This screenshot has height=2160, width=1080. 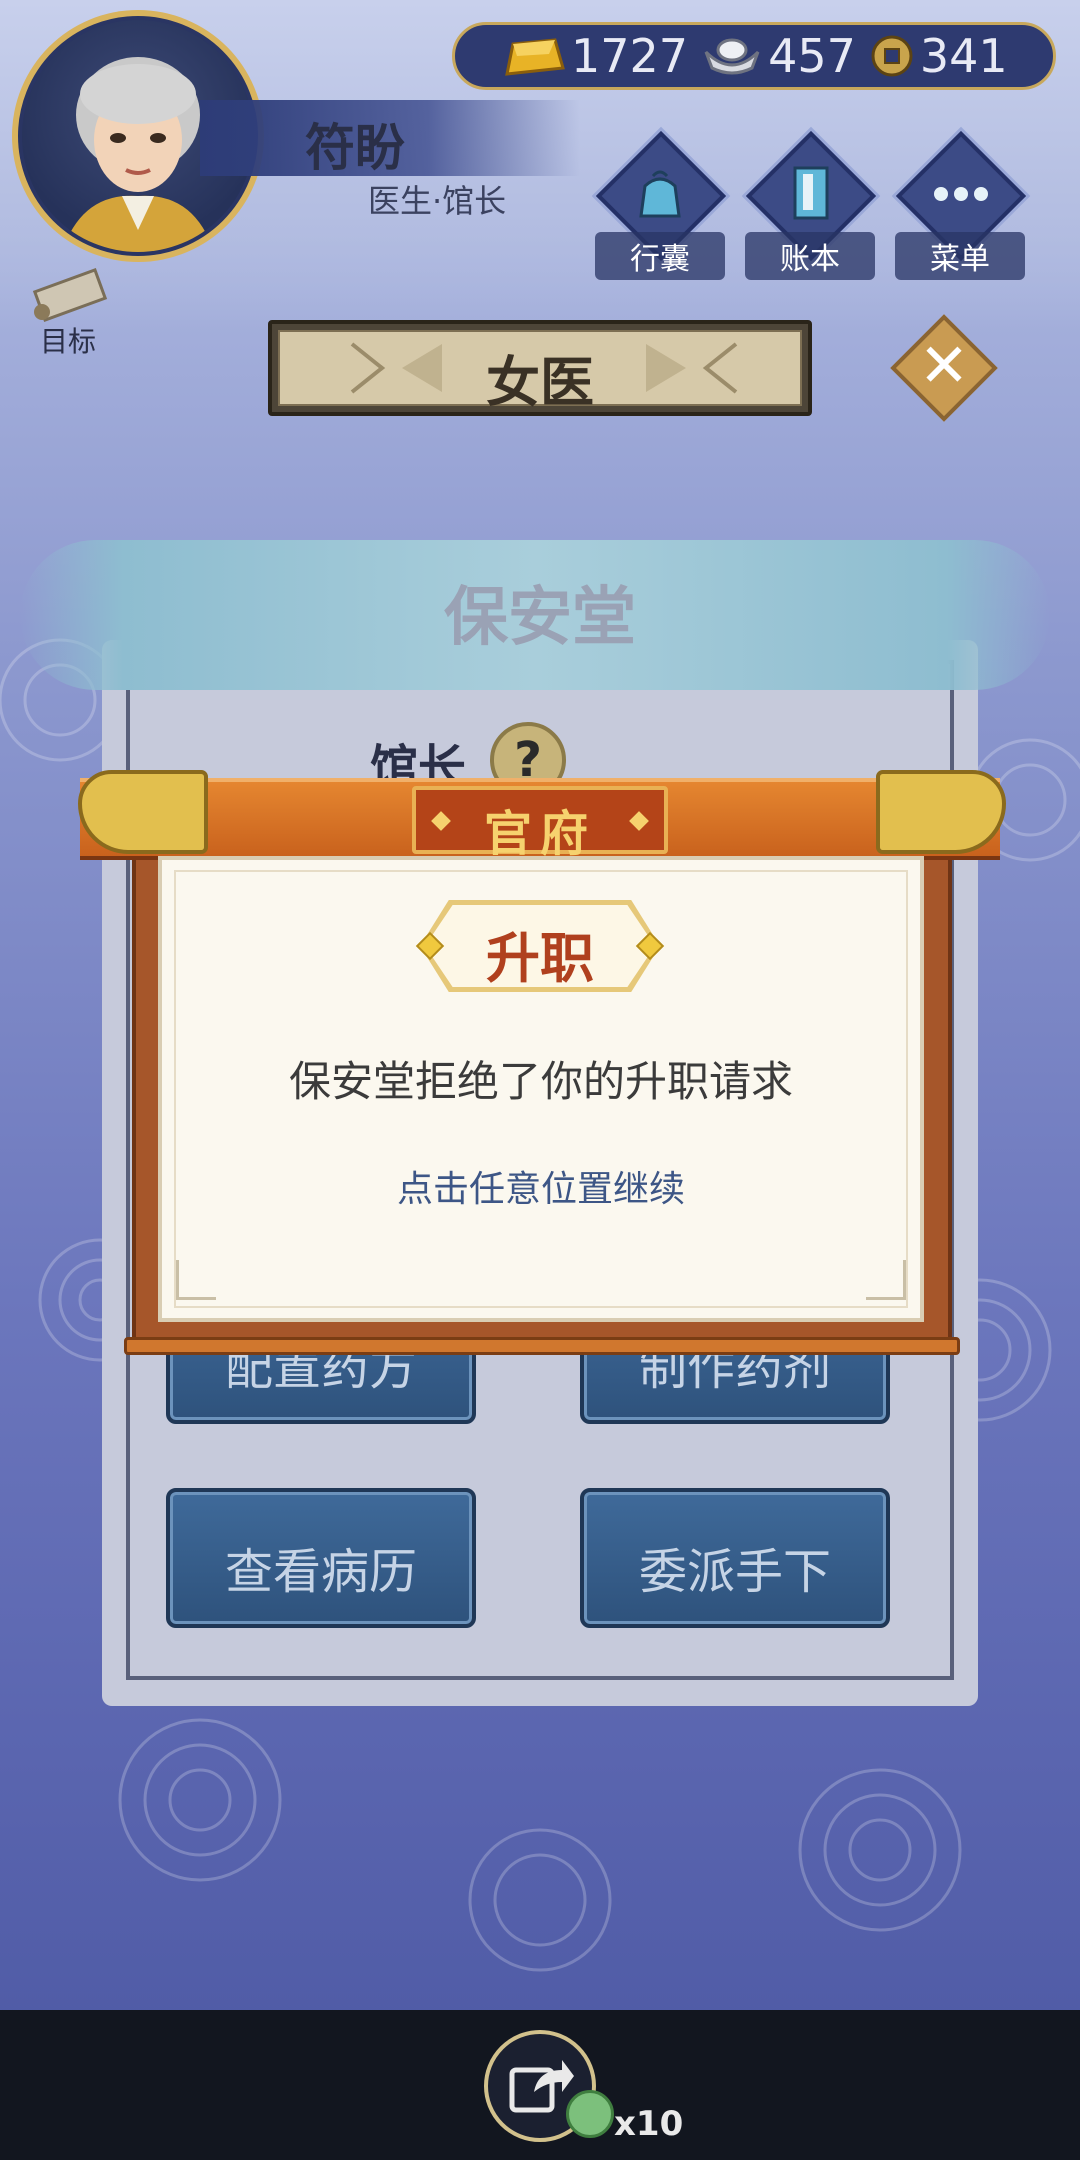 I want to click on modal-message: 保安堂拒绝了你的升职请求, so click(x=540, y=1081).